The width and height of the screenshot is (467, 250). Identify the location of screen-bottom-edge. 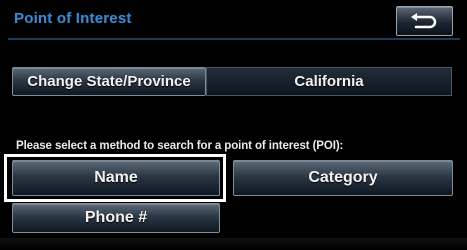
(233, 244).